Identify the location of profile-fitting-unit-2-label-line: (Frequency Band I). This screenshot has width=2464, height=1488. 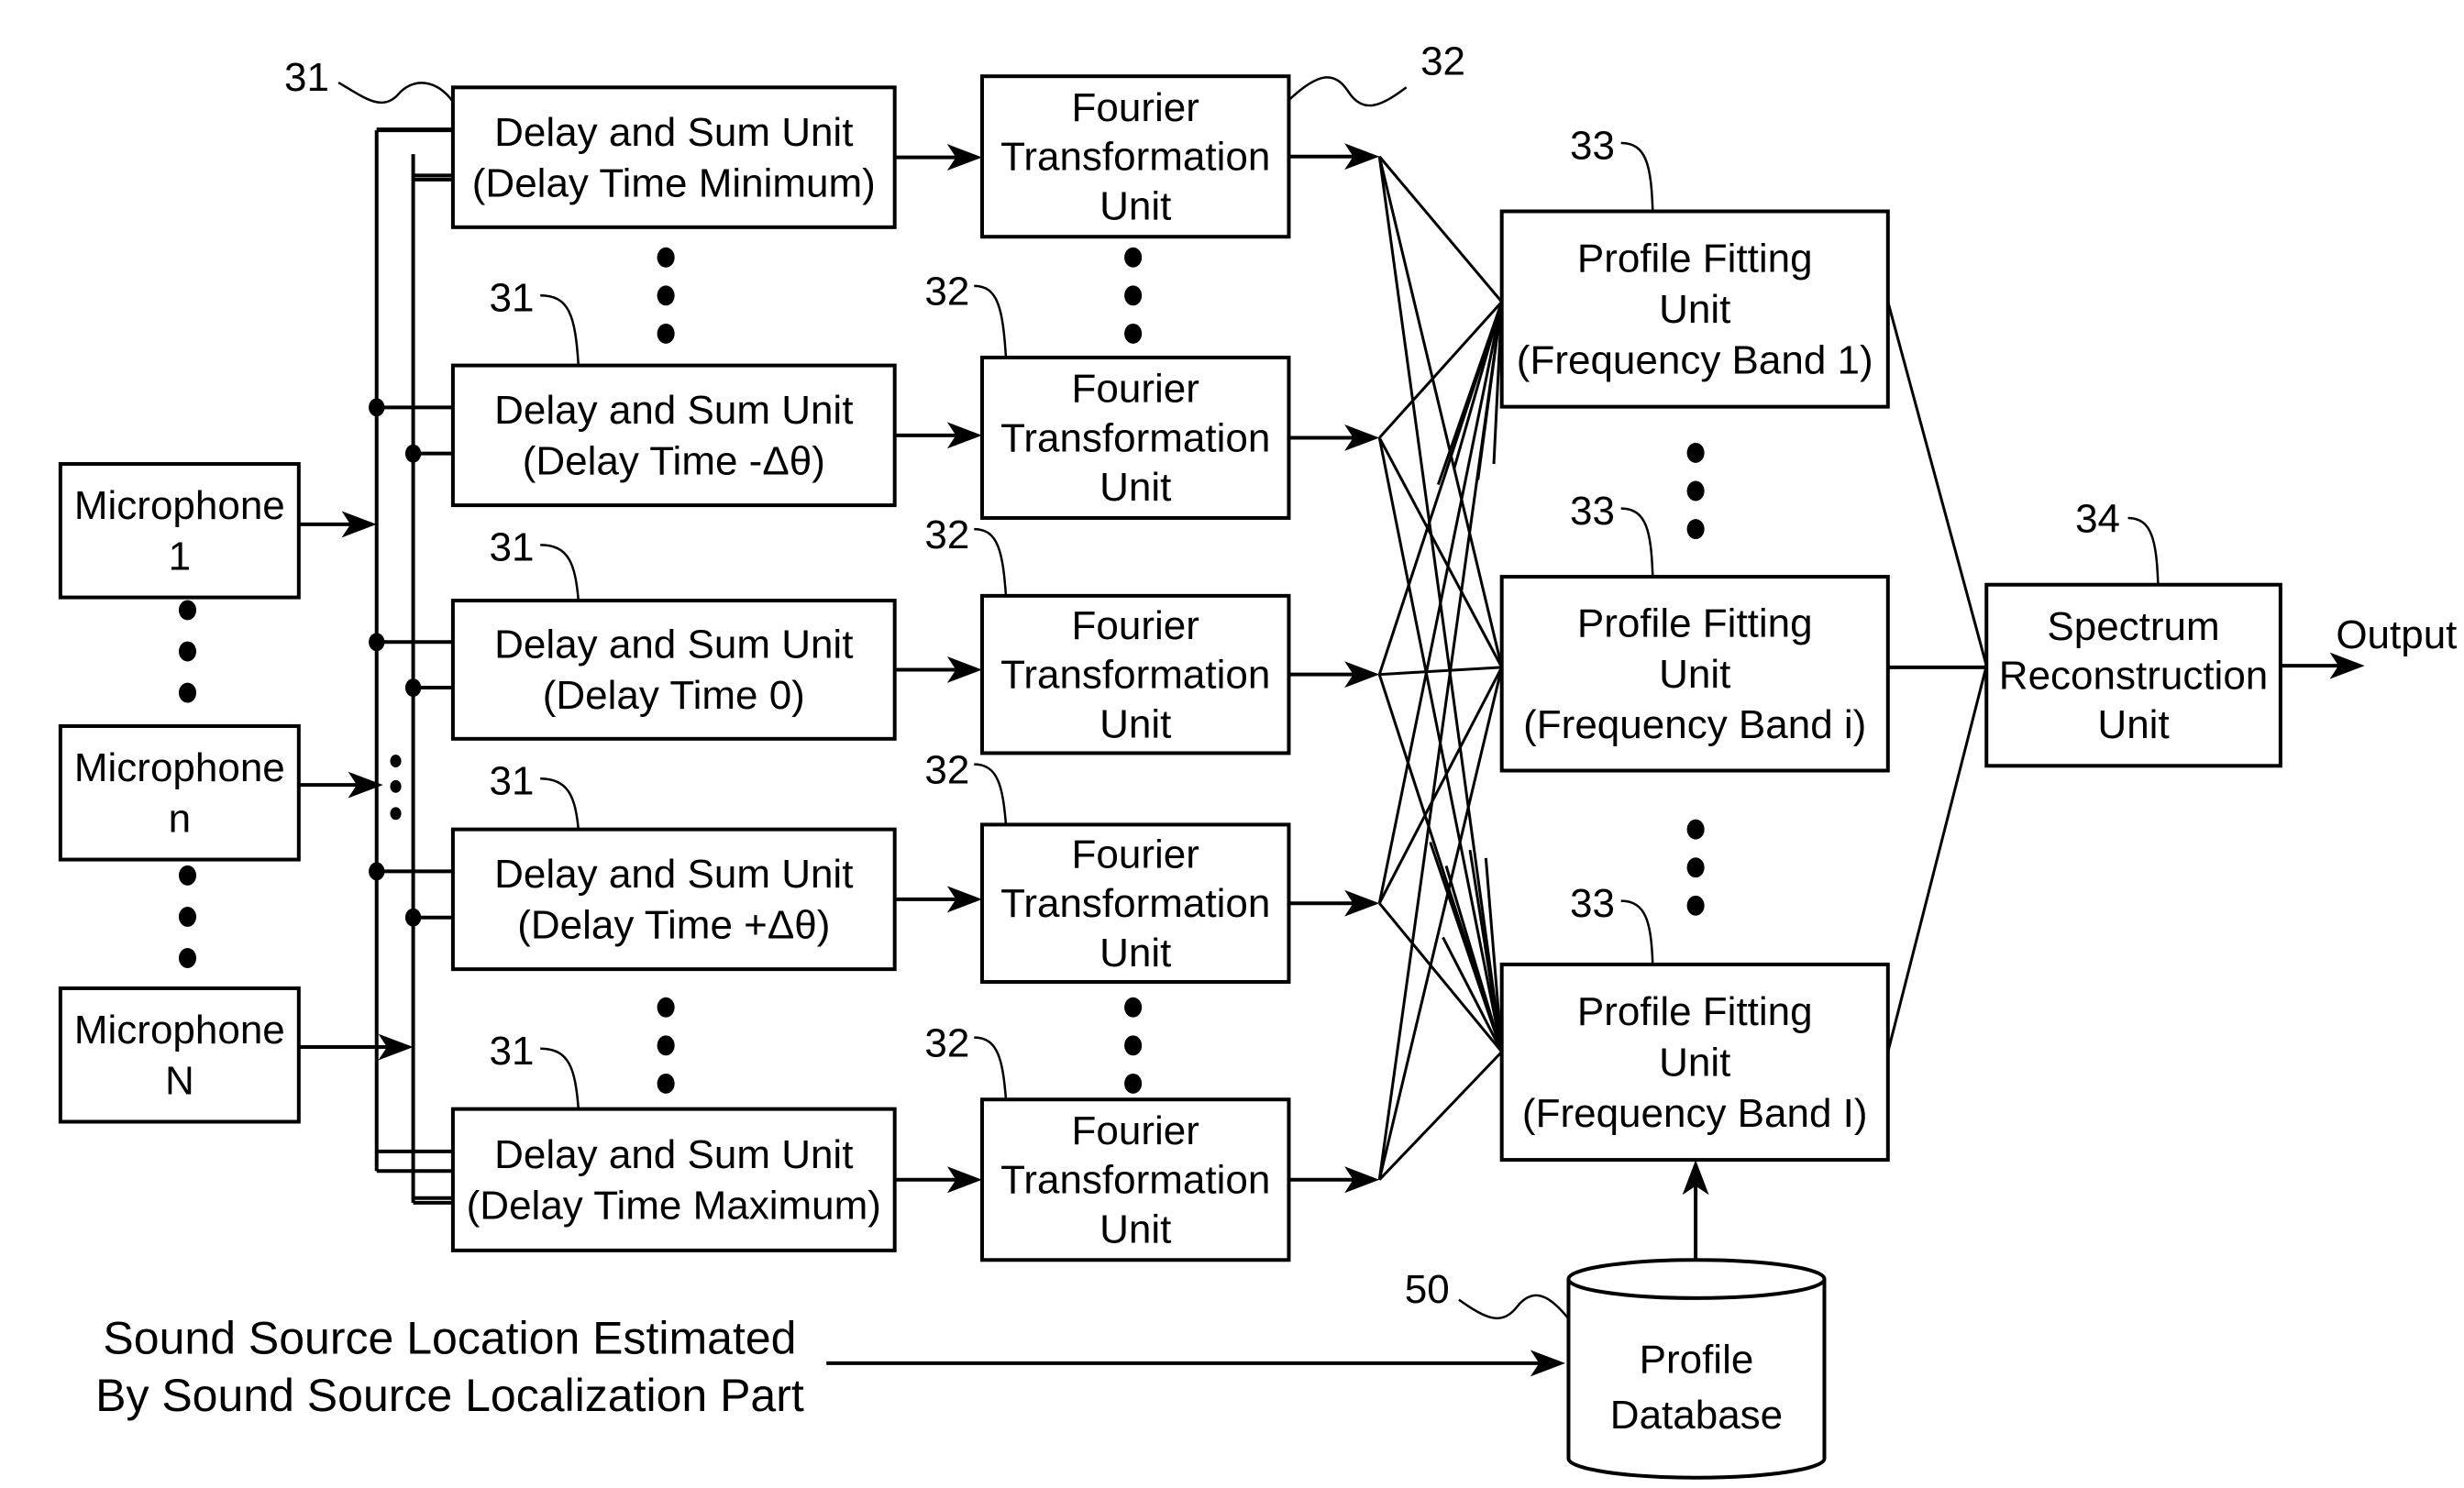
(1695, 1113).